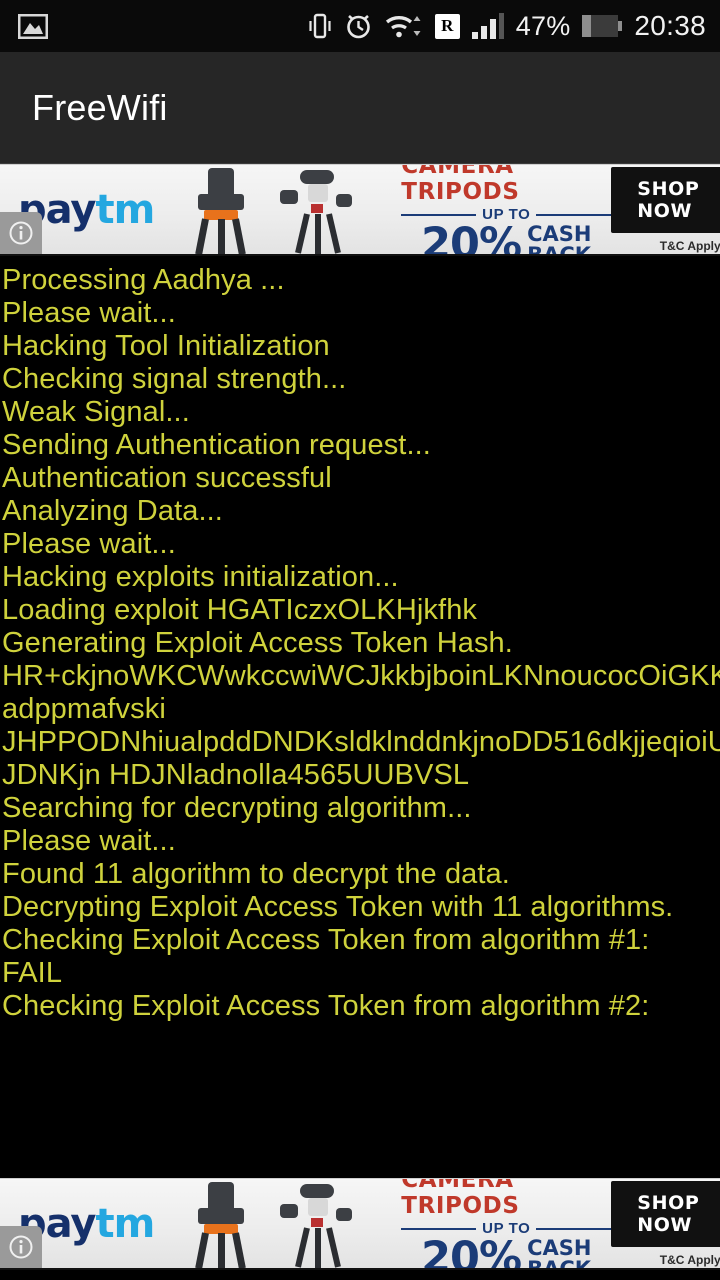 Image resolution: width=720 pixels, height=1280 pixels. I want to click on battery-icon, so click(602, 26).